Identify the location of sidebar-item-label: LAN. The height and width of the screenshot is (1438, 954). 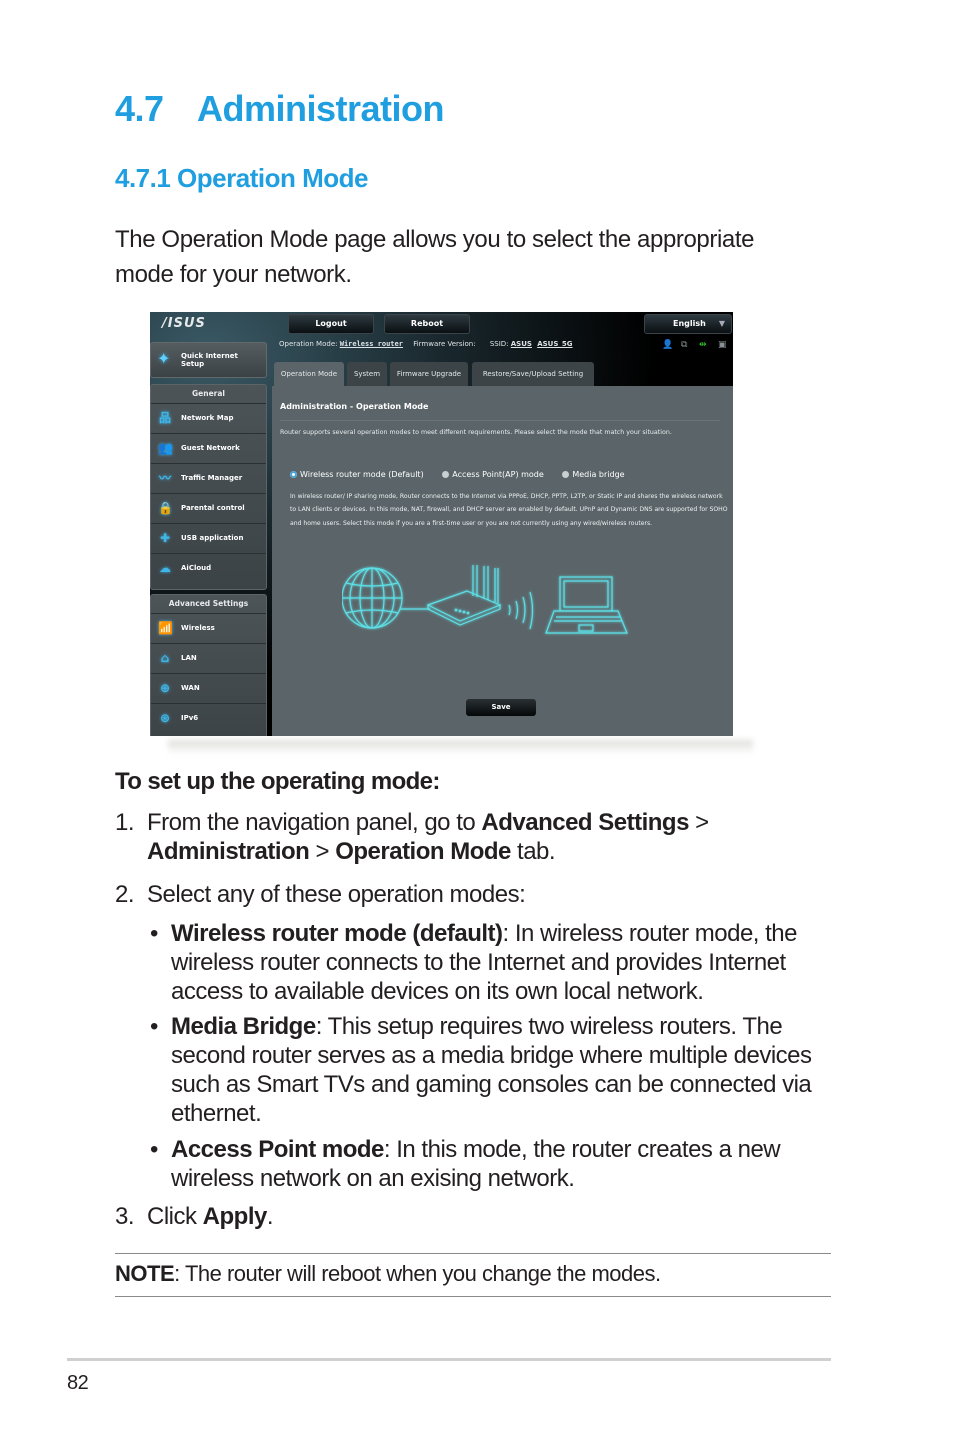
(189, 658).